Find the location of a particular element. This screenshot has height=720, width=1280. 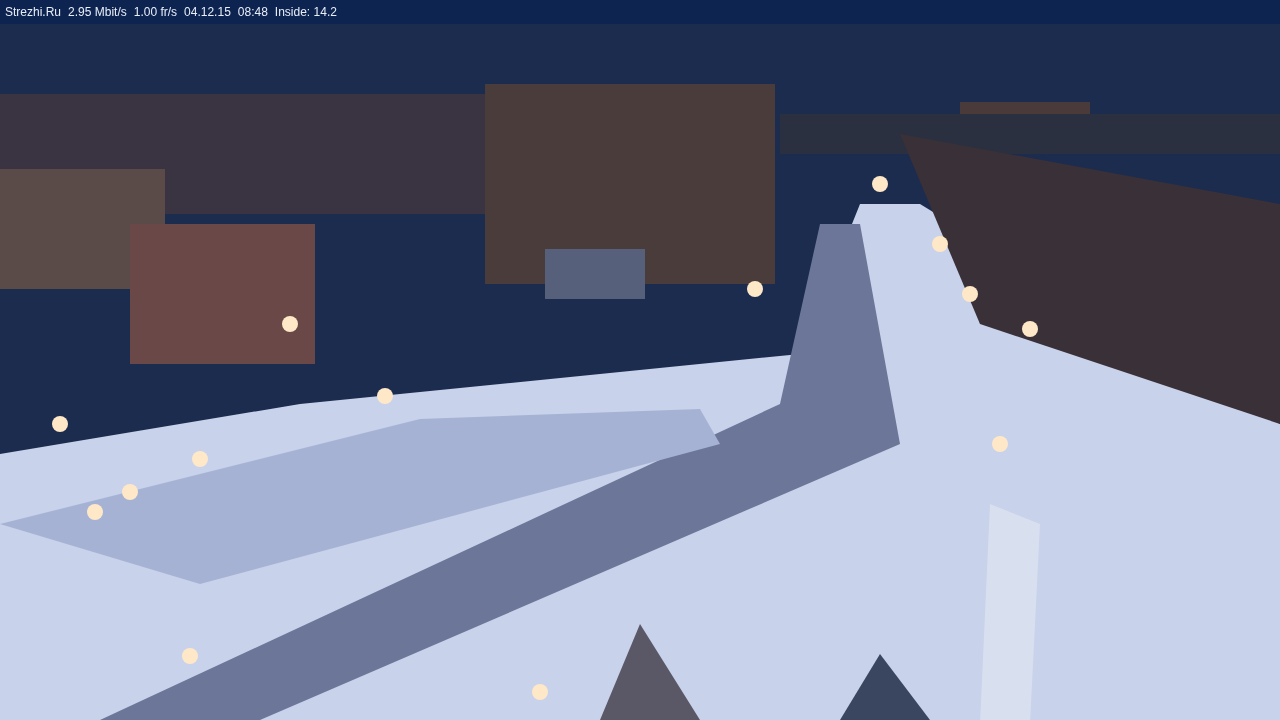

status-text: 2.95 Mbit/s is located at coordinates (97, 12).